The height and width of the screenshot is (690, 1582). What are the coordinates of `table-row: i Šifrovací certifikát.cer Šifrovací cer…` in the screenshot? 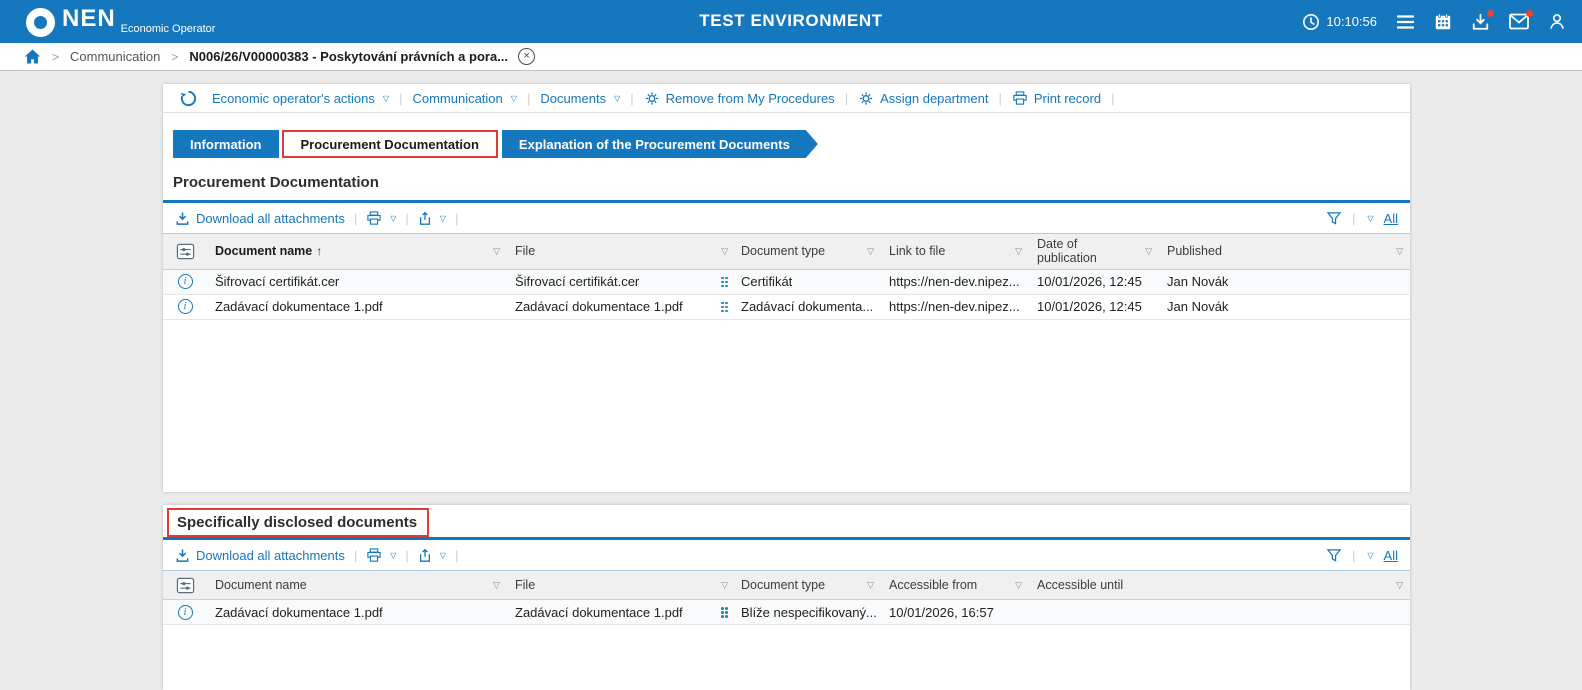 It's located at (786, 282).